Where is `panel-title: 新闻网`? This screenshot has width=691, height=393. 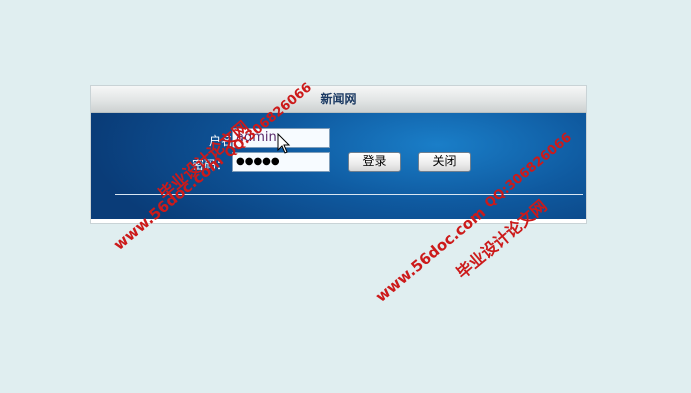 panel-title: 新闻网 is located at coordinates (338, 99).